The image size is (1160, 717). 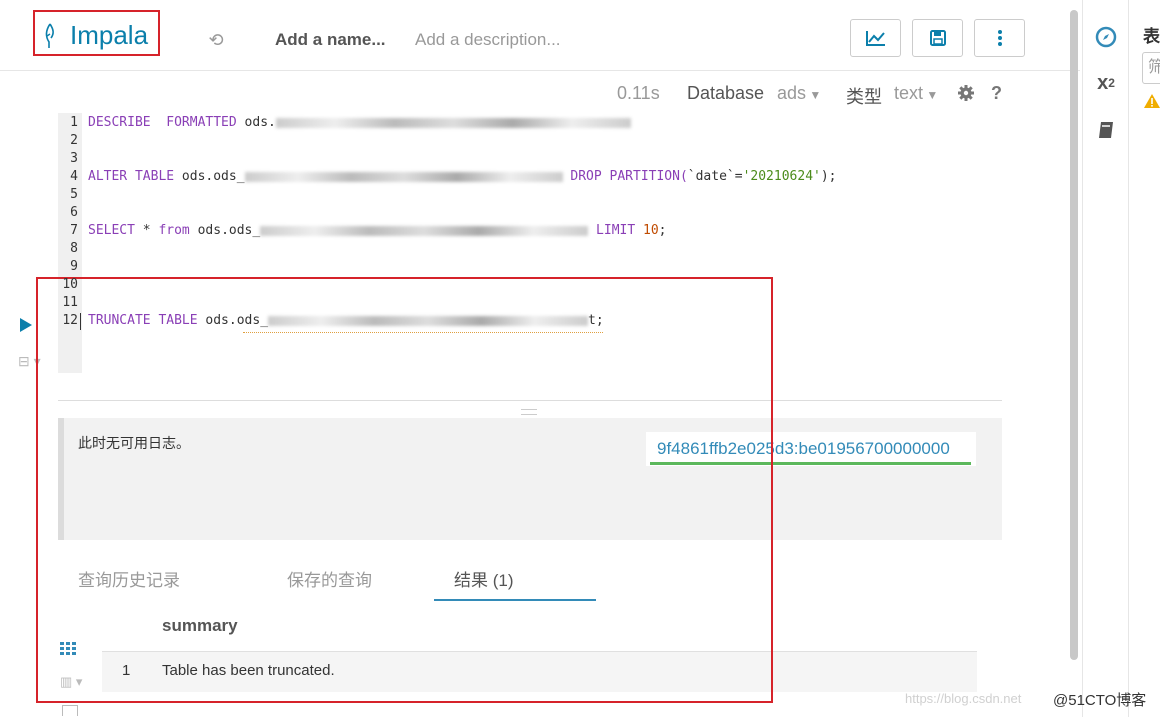 I want to click on table-icon, so click(x=70, y=710).